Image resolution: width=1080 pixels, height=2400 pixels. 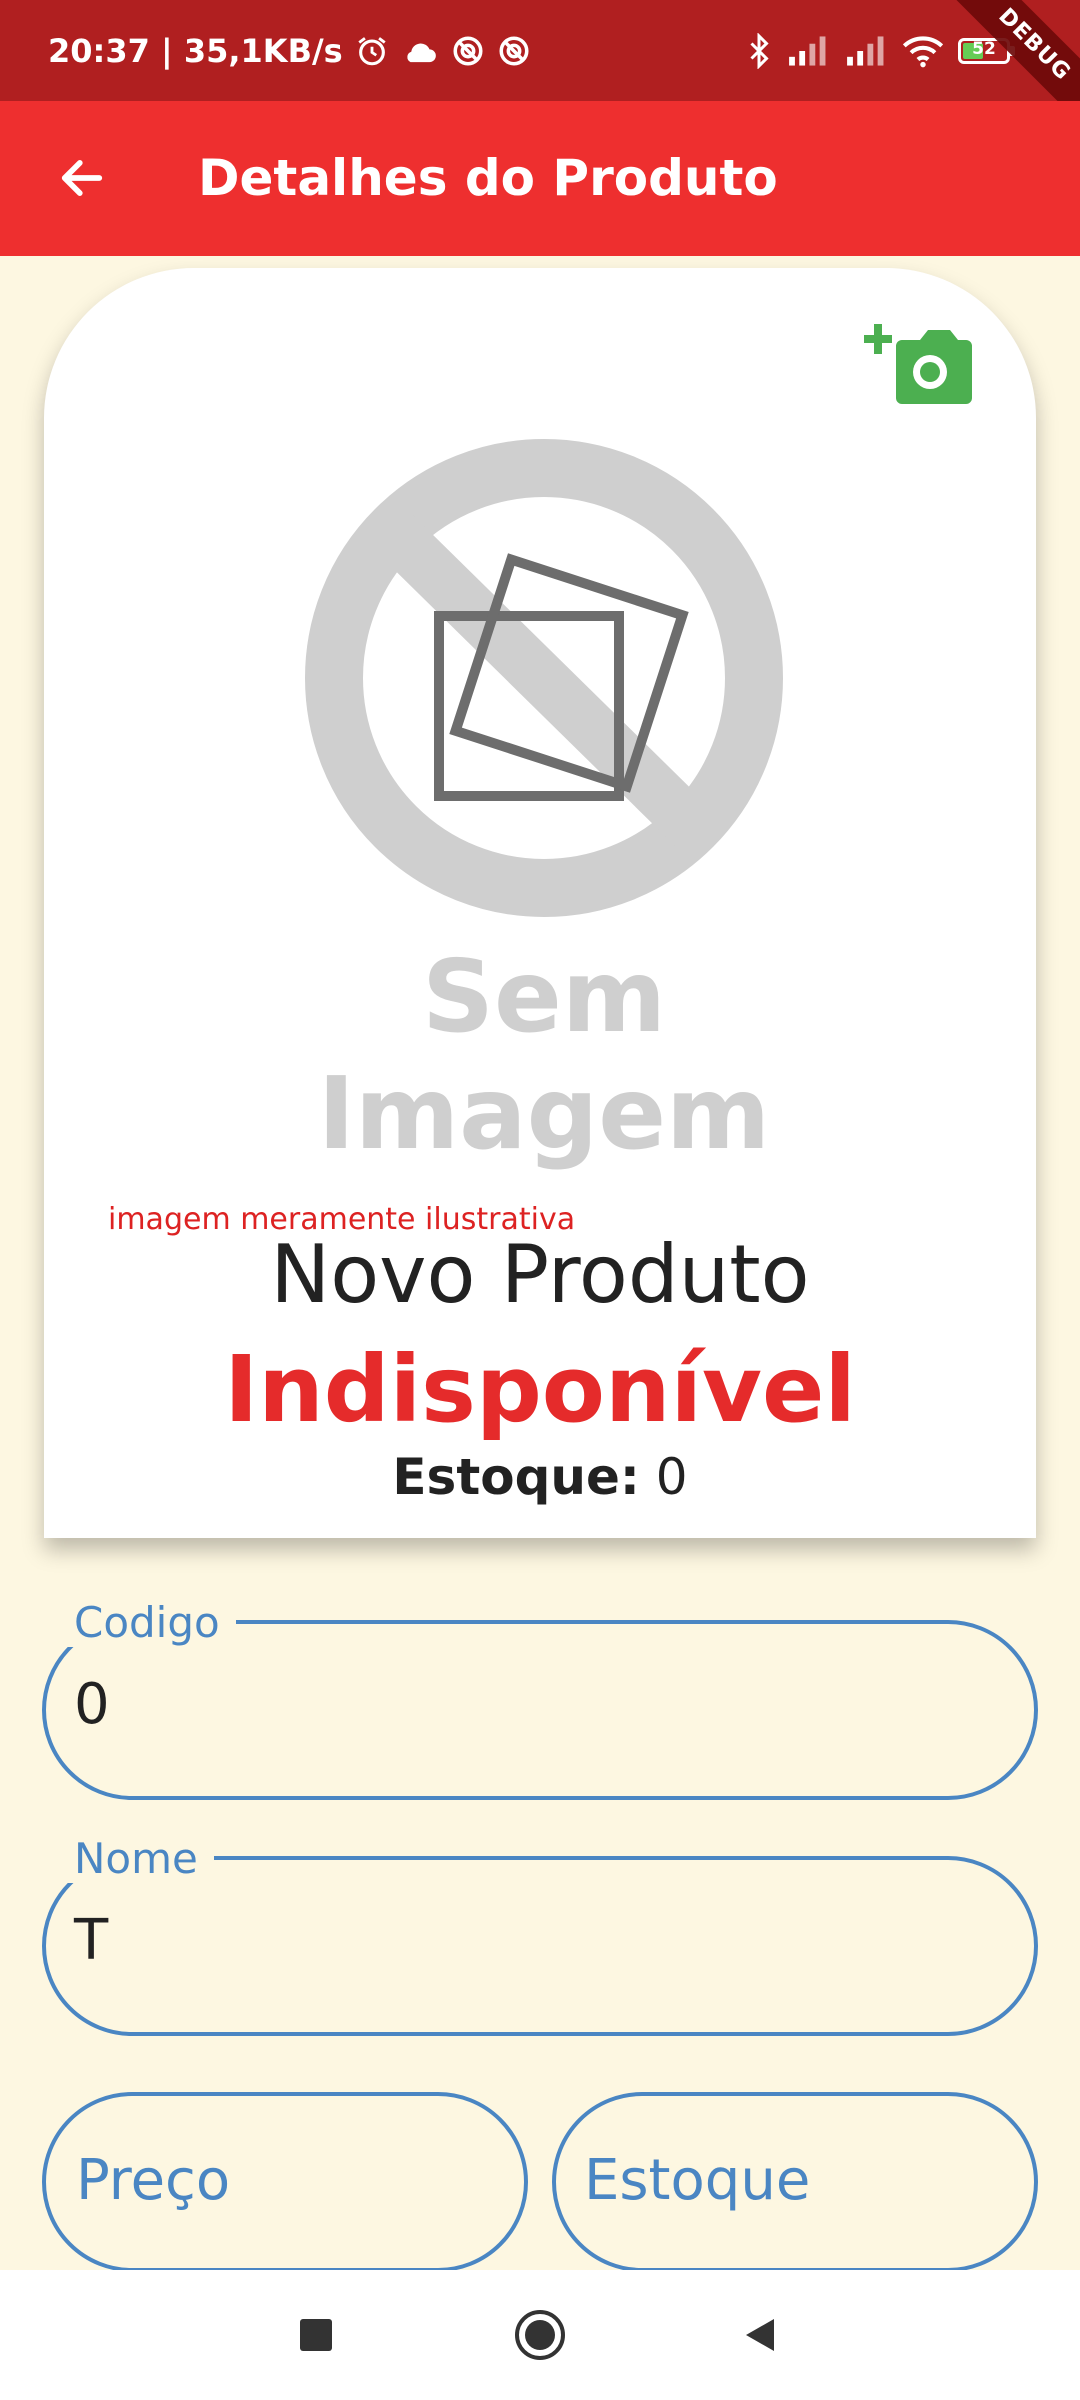 I want to click on nome-field, so click(x=540, y=1946).